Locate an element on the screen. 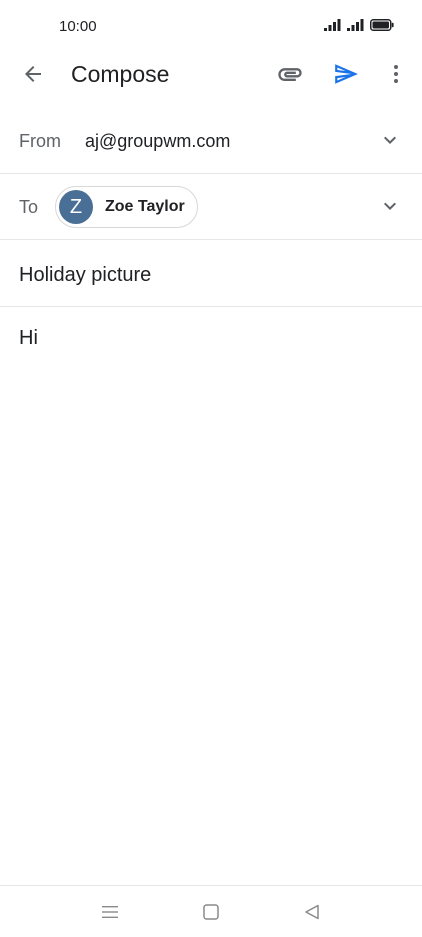 This screenshot has width=422, height=937. from-row: From aj@groupwm.com is located at coordinates (211, 140).